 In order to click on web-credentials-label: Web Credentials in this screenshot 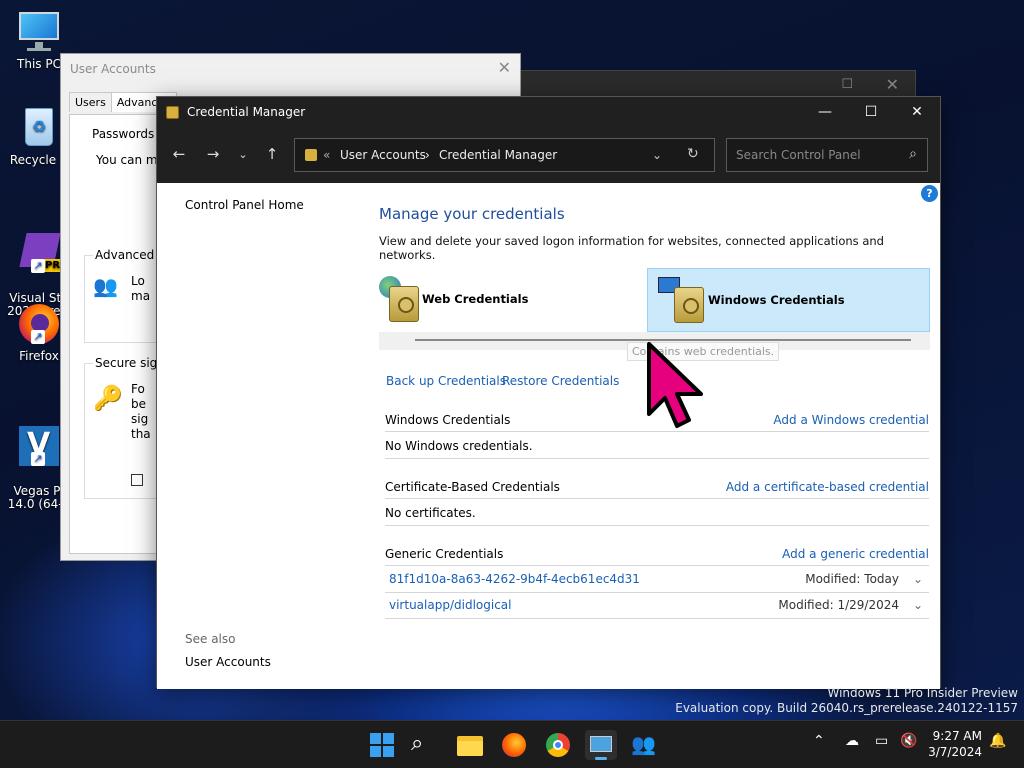, I will do `click(475, 299)`.